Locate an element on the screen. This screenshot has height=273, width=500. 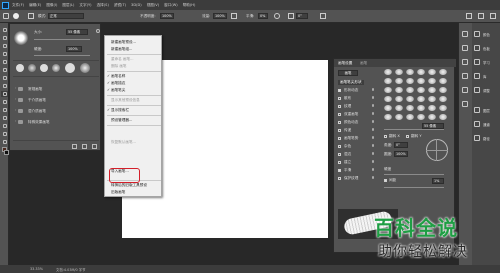
menu-edit: 编辑(E) is located at coordinates (35, 5).